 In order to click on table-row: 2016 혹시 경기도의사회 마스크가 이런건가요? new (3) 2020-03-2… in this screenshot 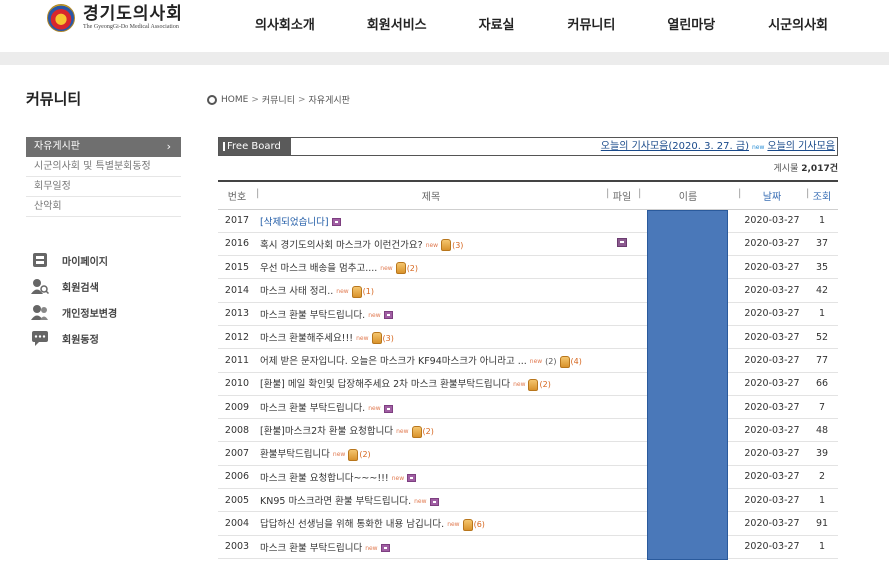, I will do `click(528, 244)`.